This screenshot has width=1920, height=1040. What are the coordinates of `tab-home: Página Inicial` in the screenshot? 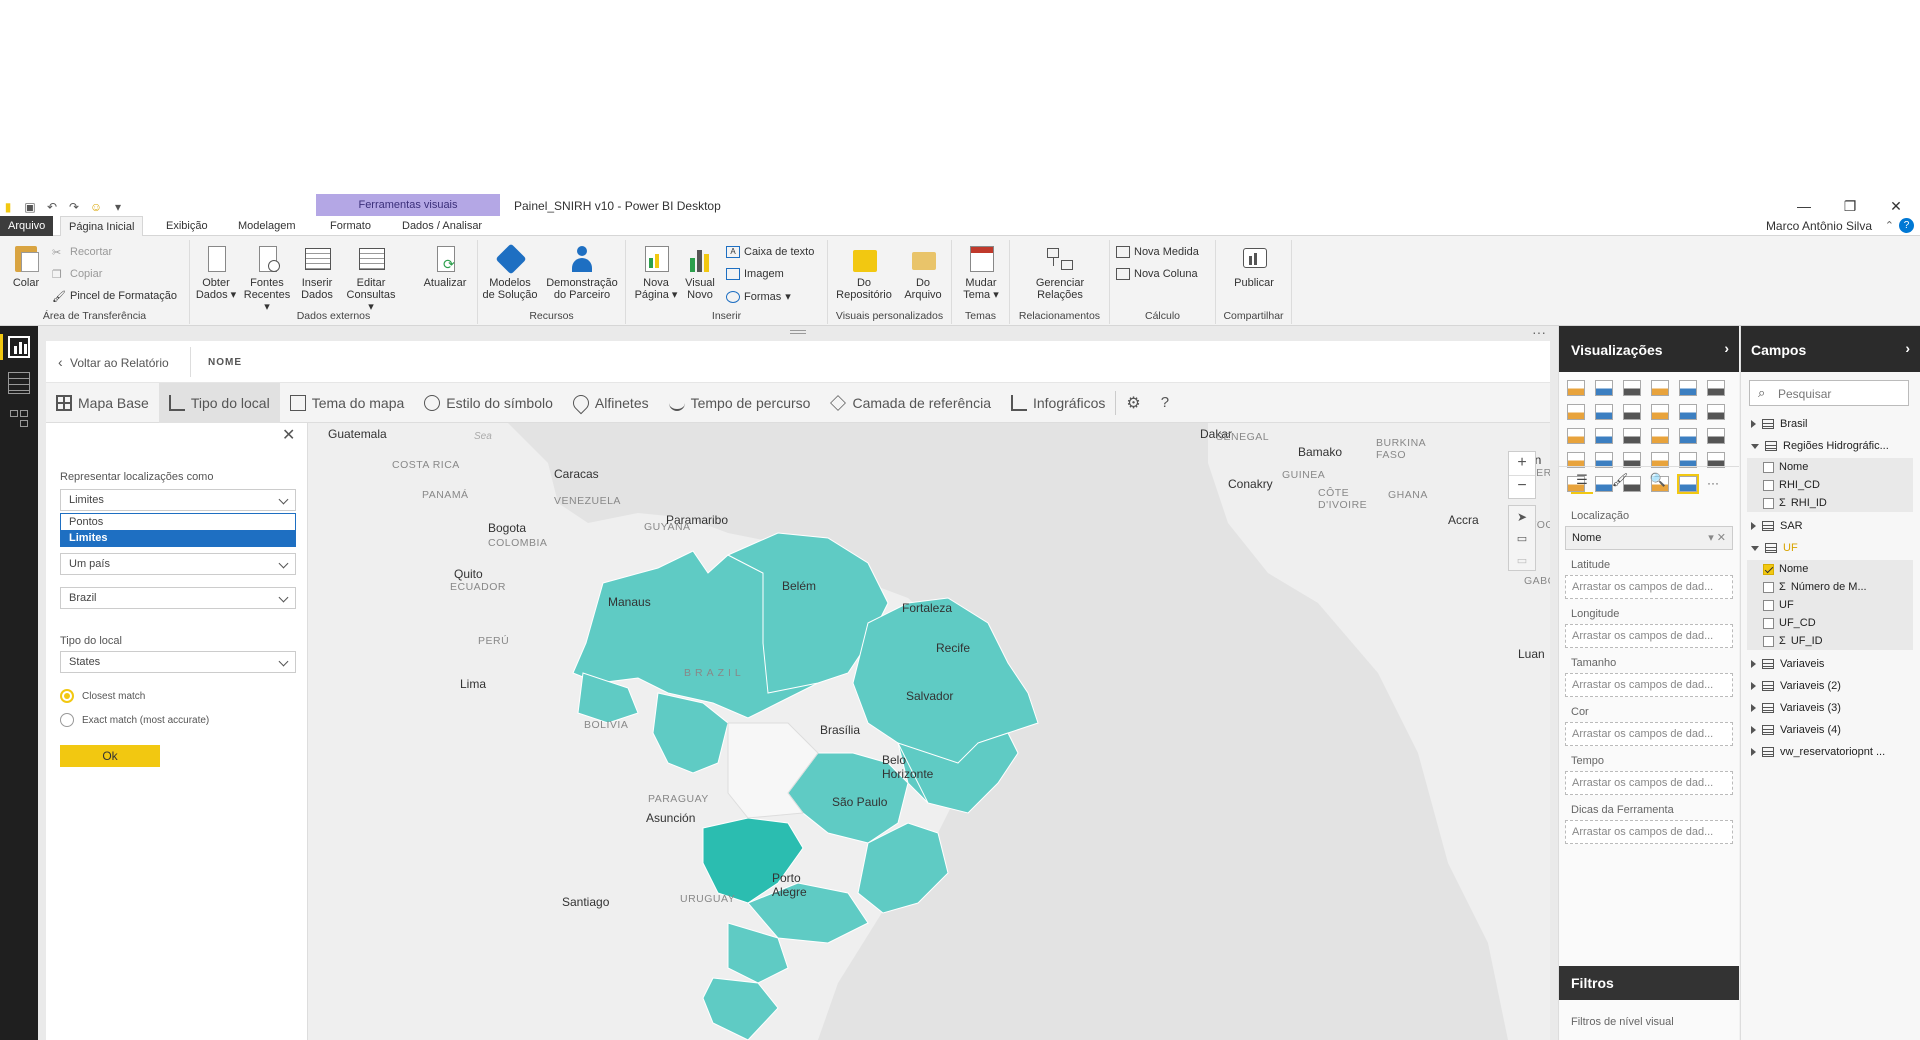 It's located at (102, 226).